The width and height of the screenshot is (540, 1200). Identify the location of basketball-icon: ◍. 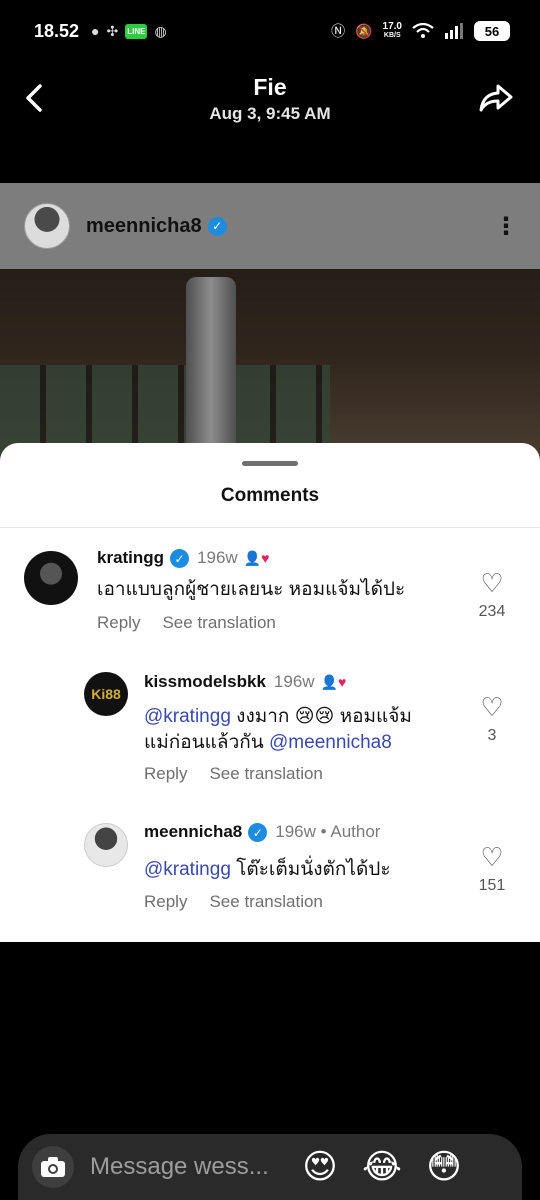
(160, 30).